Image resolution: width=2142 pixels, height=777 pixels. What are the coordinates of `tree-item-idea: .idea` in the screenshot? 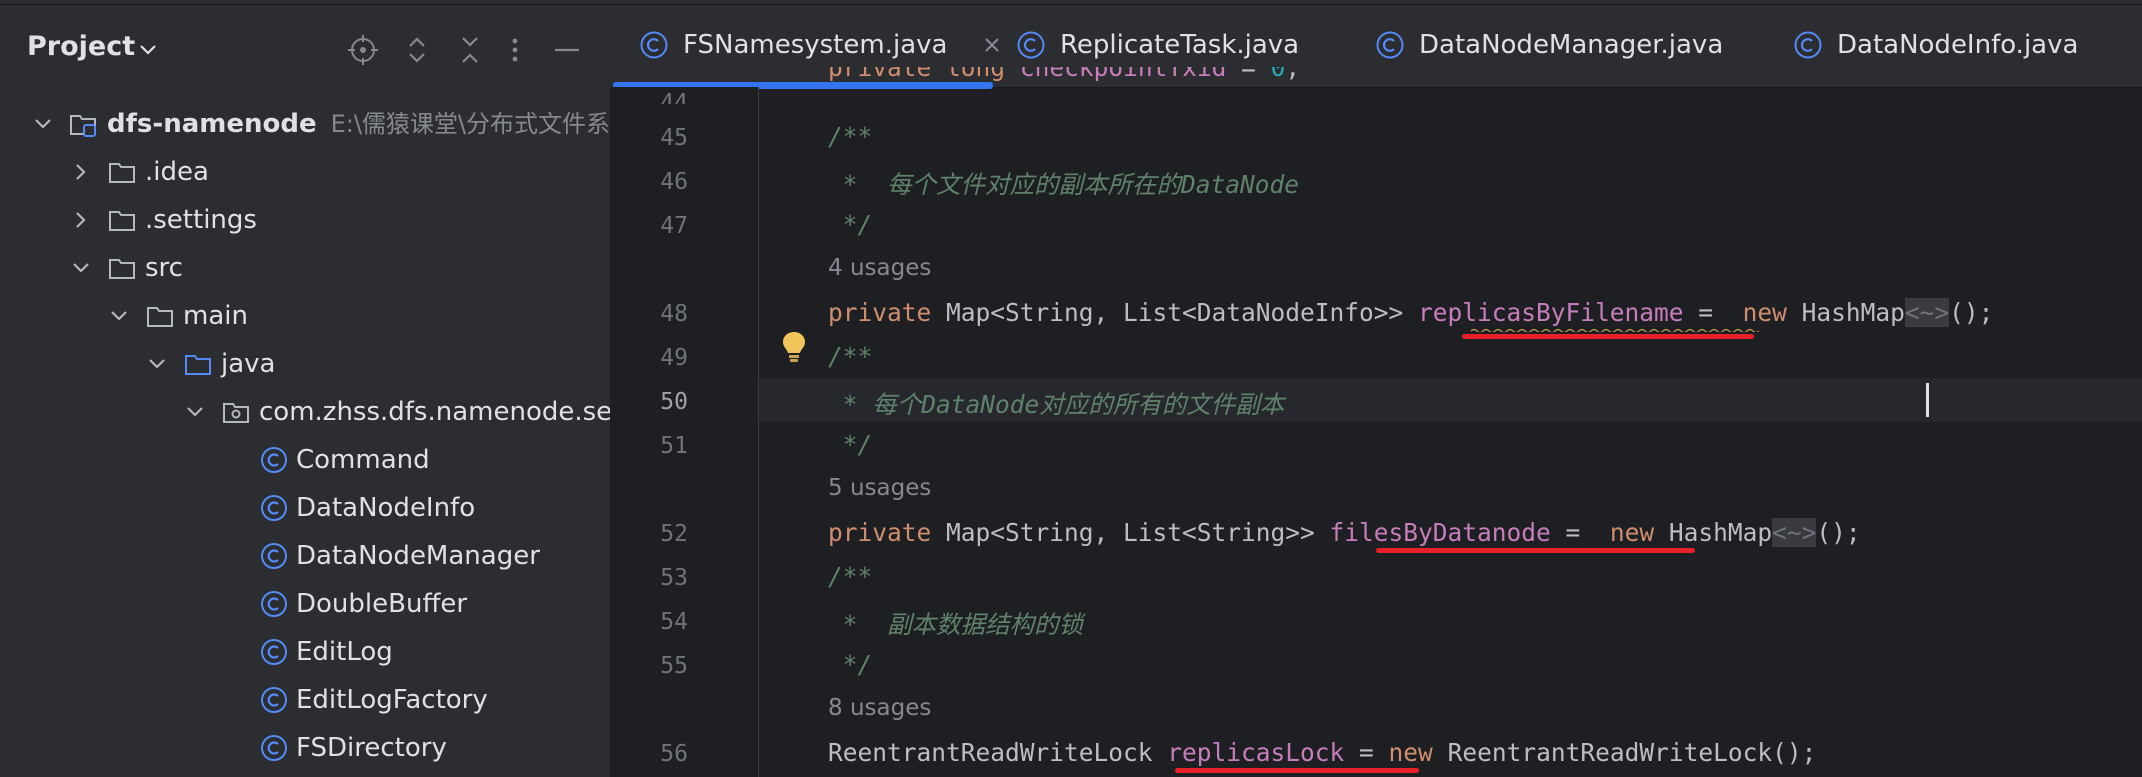 It's located at (305, 172).